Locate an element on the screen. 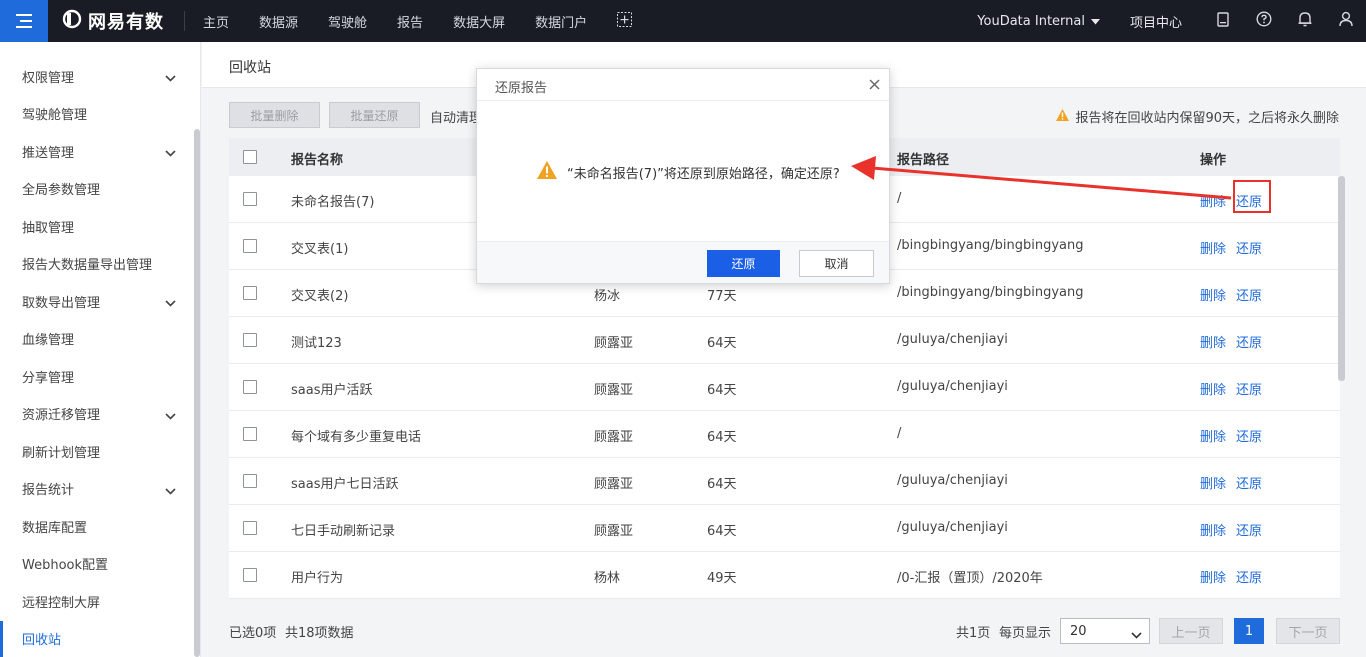 The image size is (1366, 657). sidebar-item: 驾驶舱管理 is located at coordinates (97, 114).